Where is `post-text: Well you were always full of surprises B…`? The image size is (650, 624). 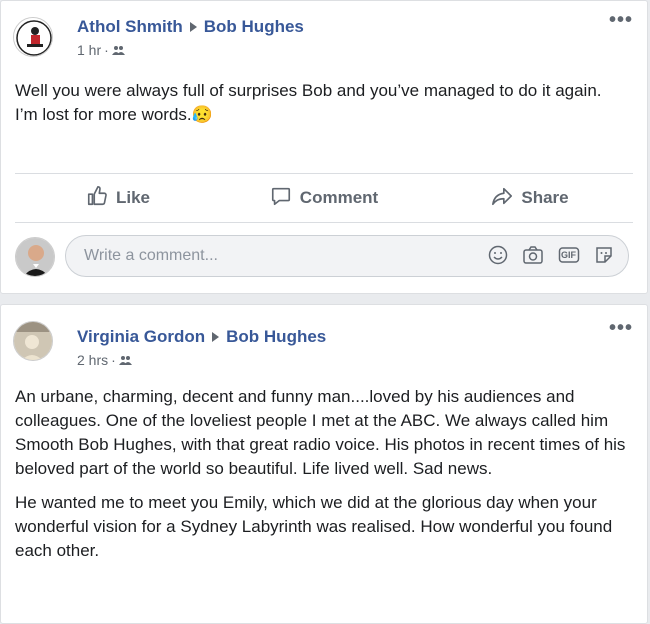
post-text: Well you were always full of surprises B… is located at coordinates (324, 103).